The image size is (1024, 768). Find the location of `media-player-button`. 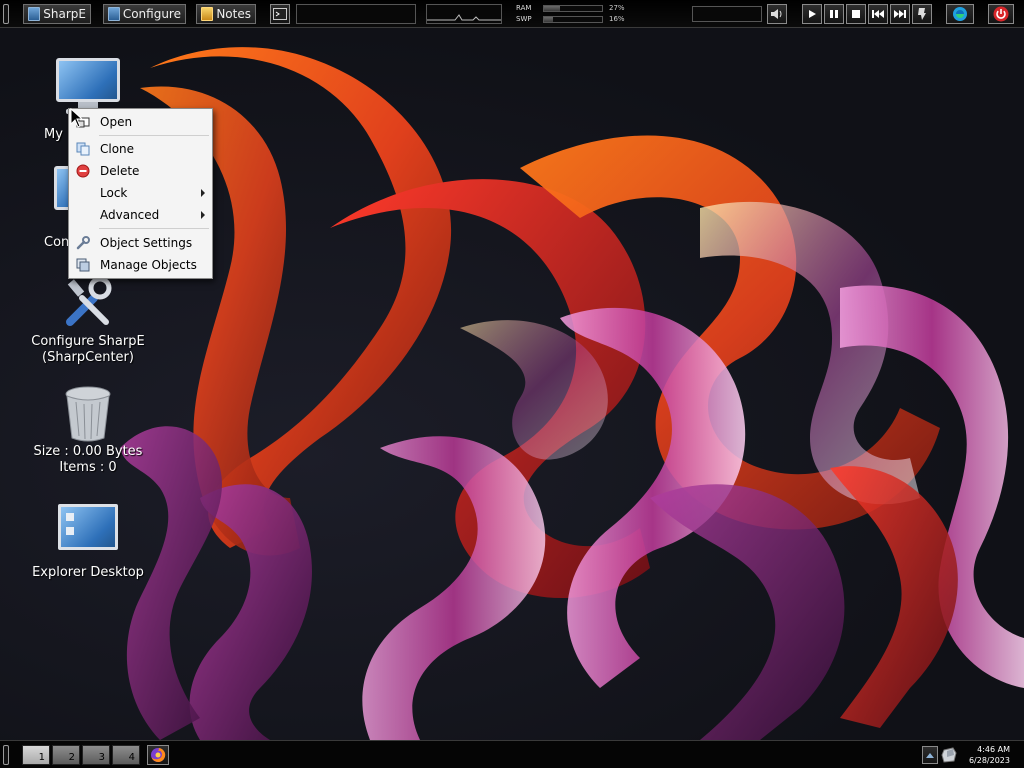

media-player-button is located at coordinates (922, 14).